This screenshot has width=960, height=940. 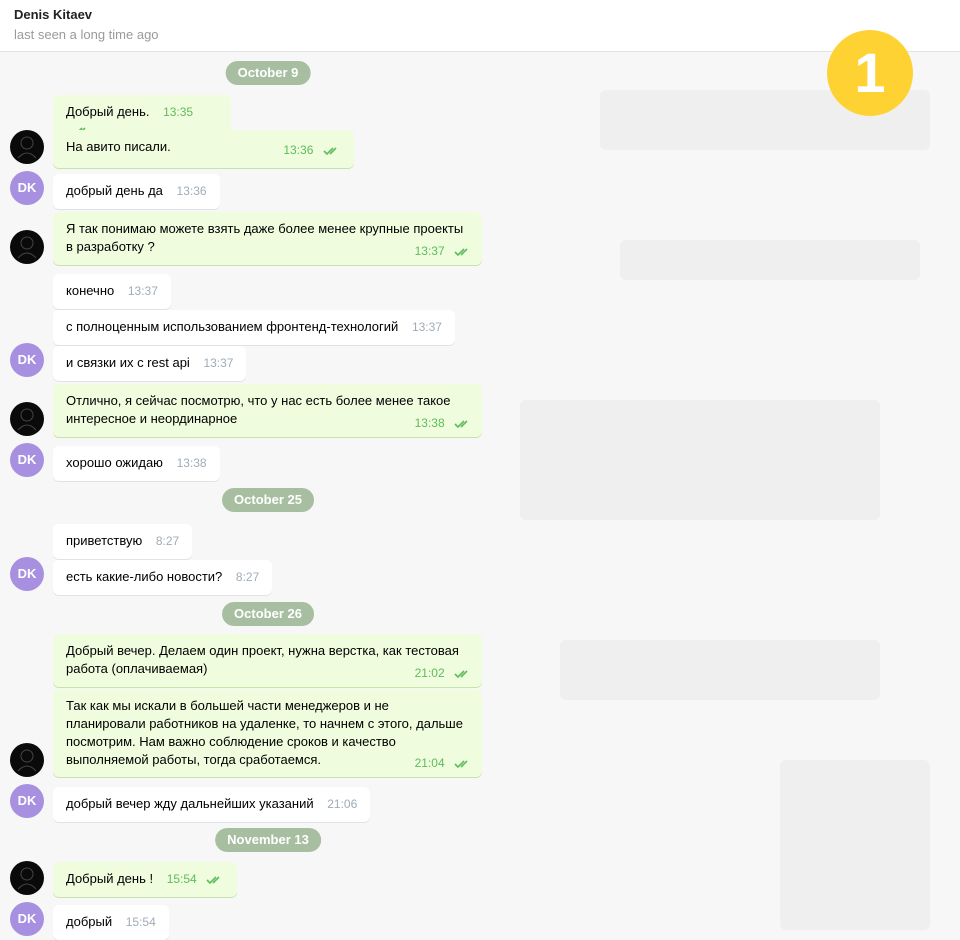 I want to click on message-text: Добрый день., so click(x=108, y=111).